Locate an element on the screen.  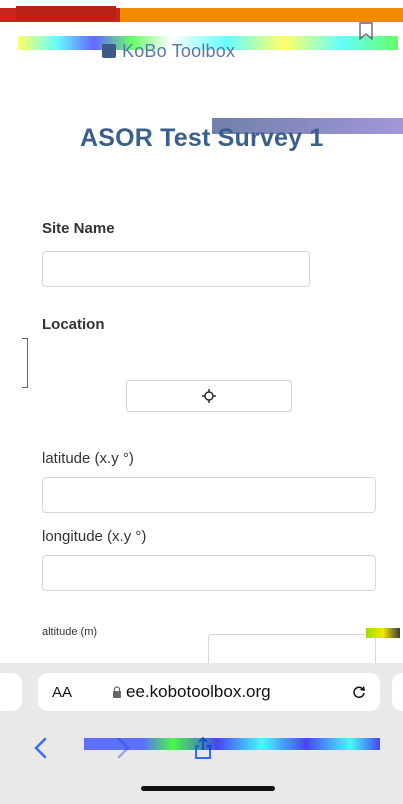
altitude-label: altitude (m) is located at coordinates (70, 632).